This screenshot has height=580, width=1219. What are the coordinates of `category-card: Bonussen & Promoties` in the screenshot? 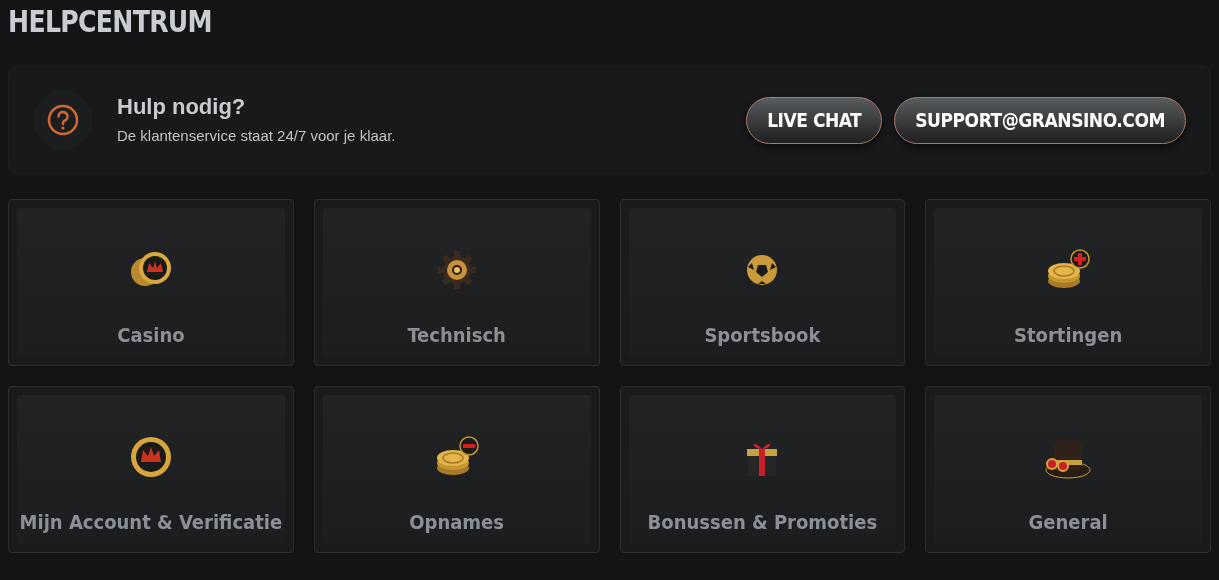 It's located at (762, 469).